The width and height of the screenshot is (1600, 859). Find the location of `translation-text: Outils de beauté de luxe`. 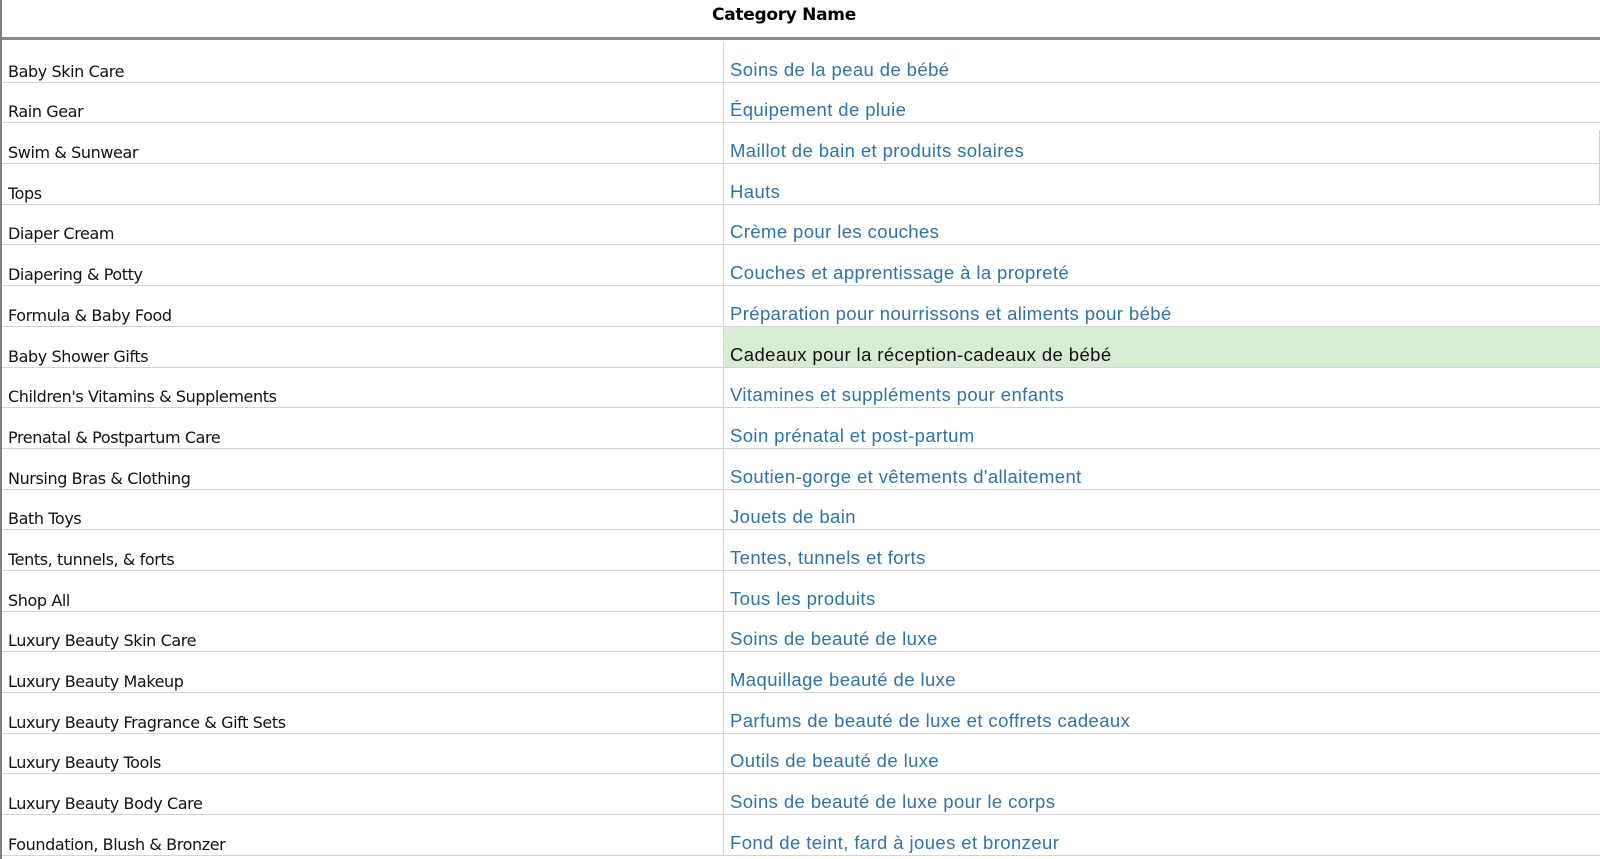

translation-text: Outils de beauté de luxe is located at coordinates (835, 761).